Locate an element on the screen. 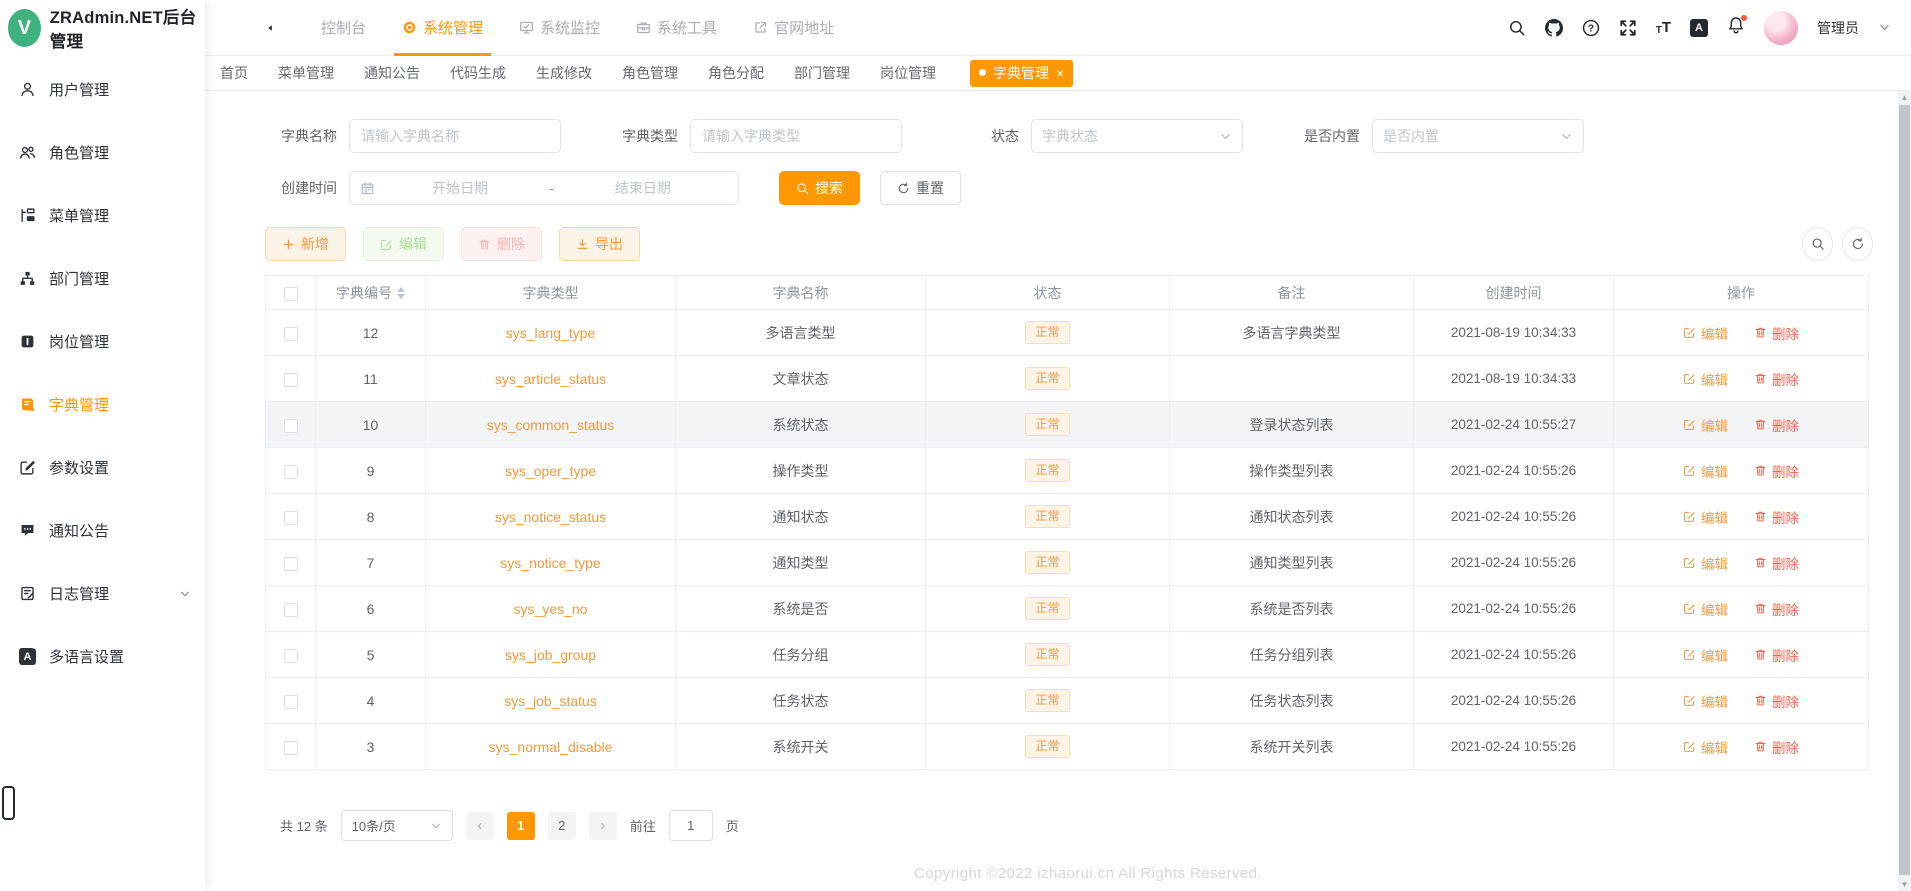 This screenshot has width=1911, height=891. sidebar-item-3: 菜单管理 is located at coordinates (102, 215).